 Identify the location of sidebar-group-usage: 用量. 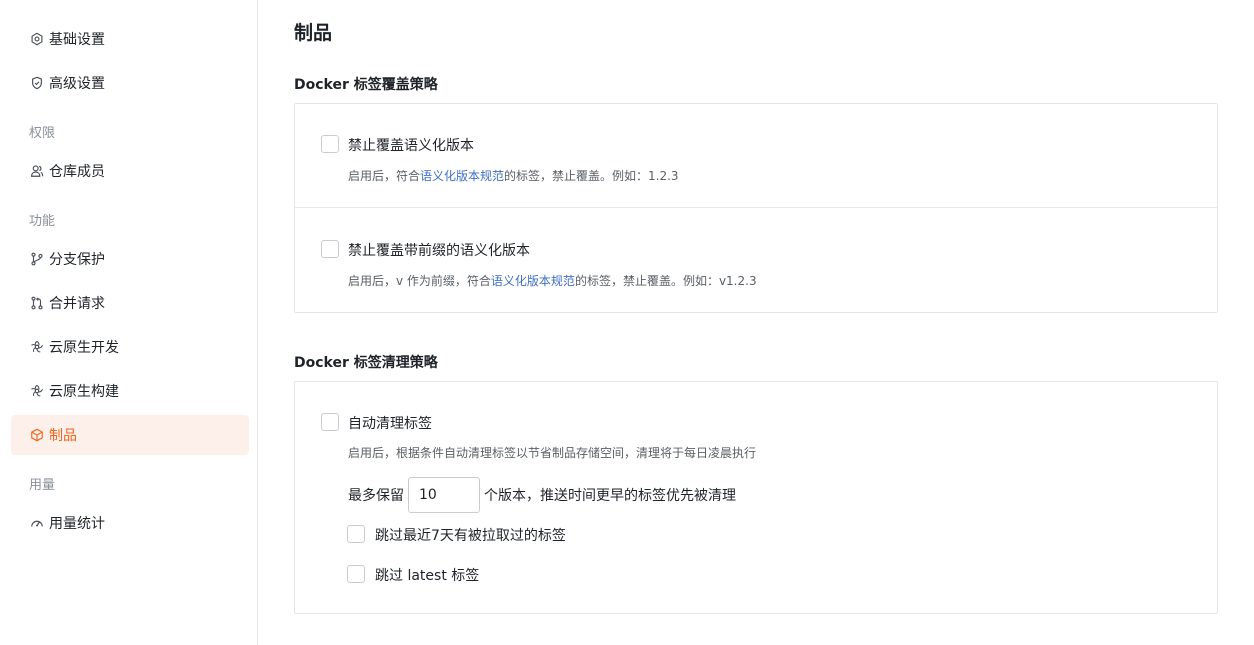
(42, 485).